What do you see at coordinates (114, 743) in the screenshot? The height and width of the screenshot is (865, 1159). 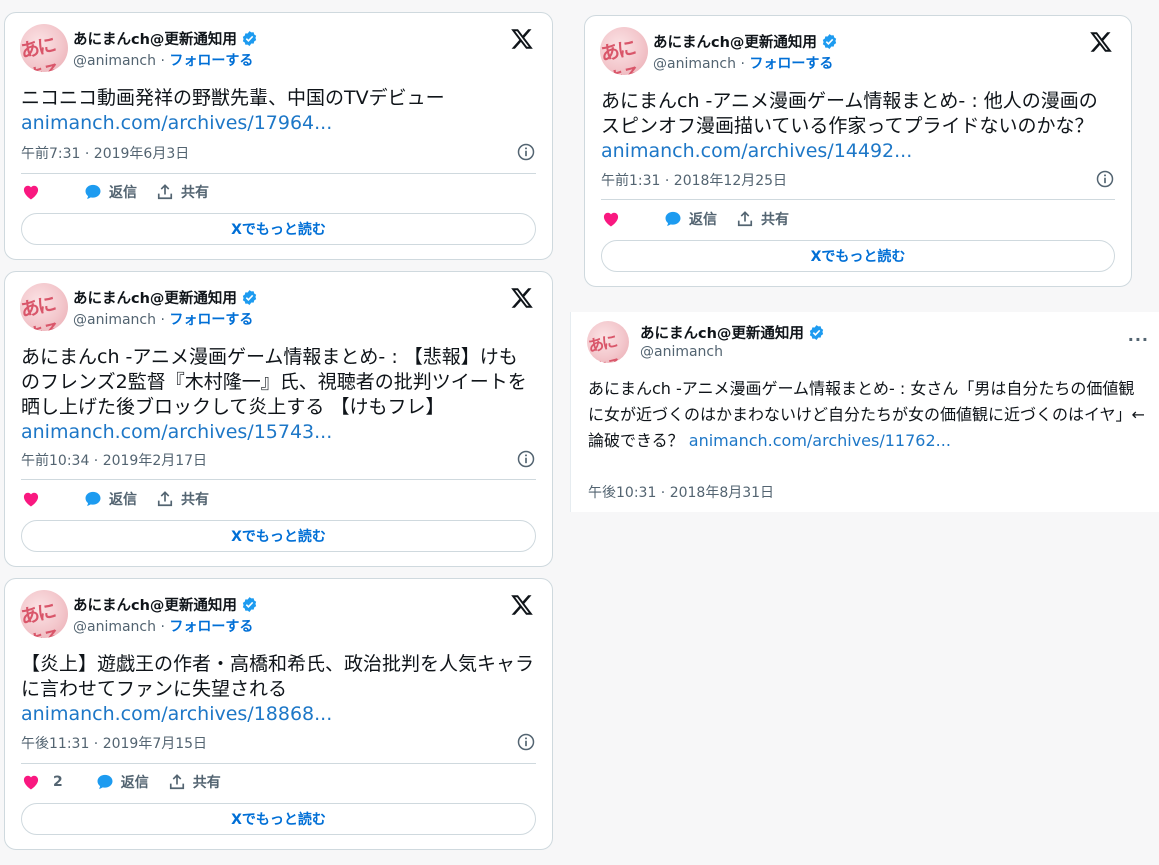 I see `tweet-timestamp: 午後11:31 · 2019年7月15日` at bounding box center [114, 743].